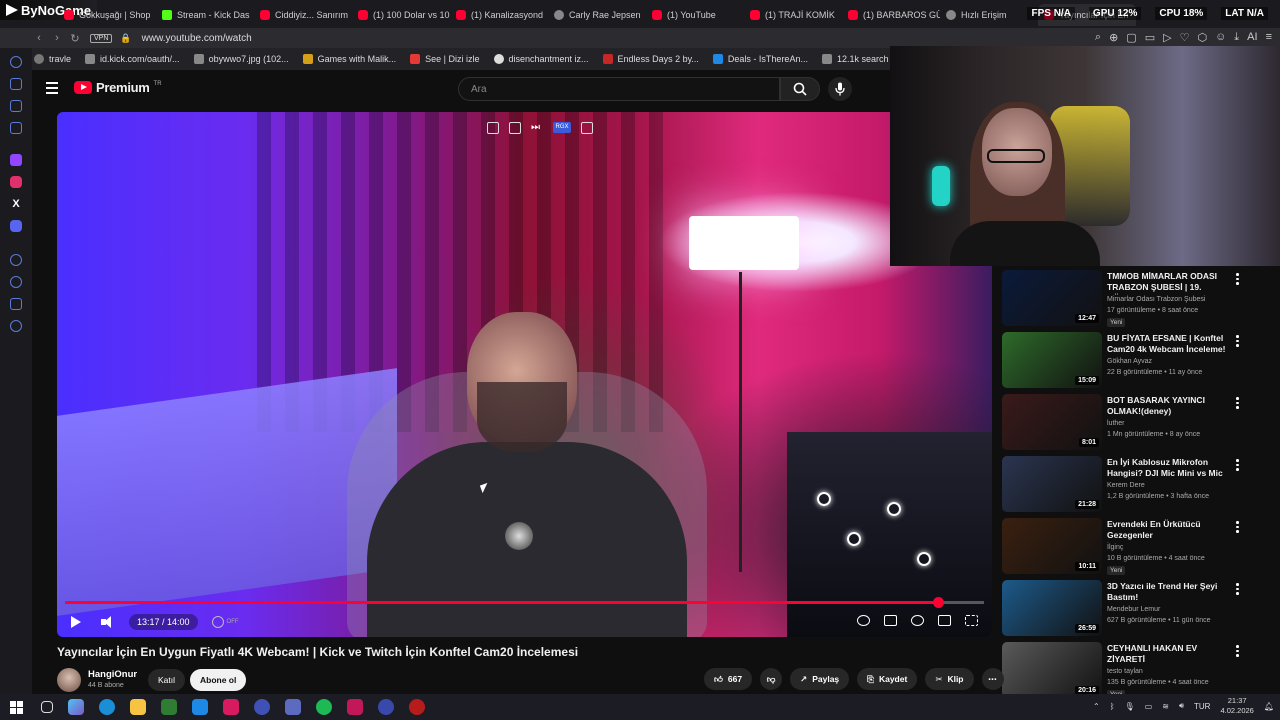 This screenshot has width=1280, height=720. Describe the element at coordinates (16, 304) in the screenshot. I see `extensions-icon` at that location.